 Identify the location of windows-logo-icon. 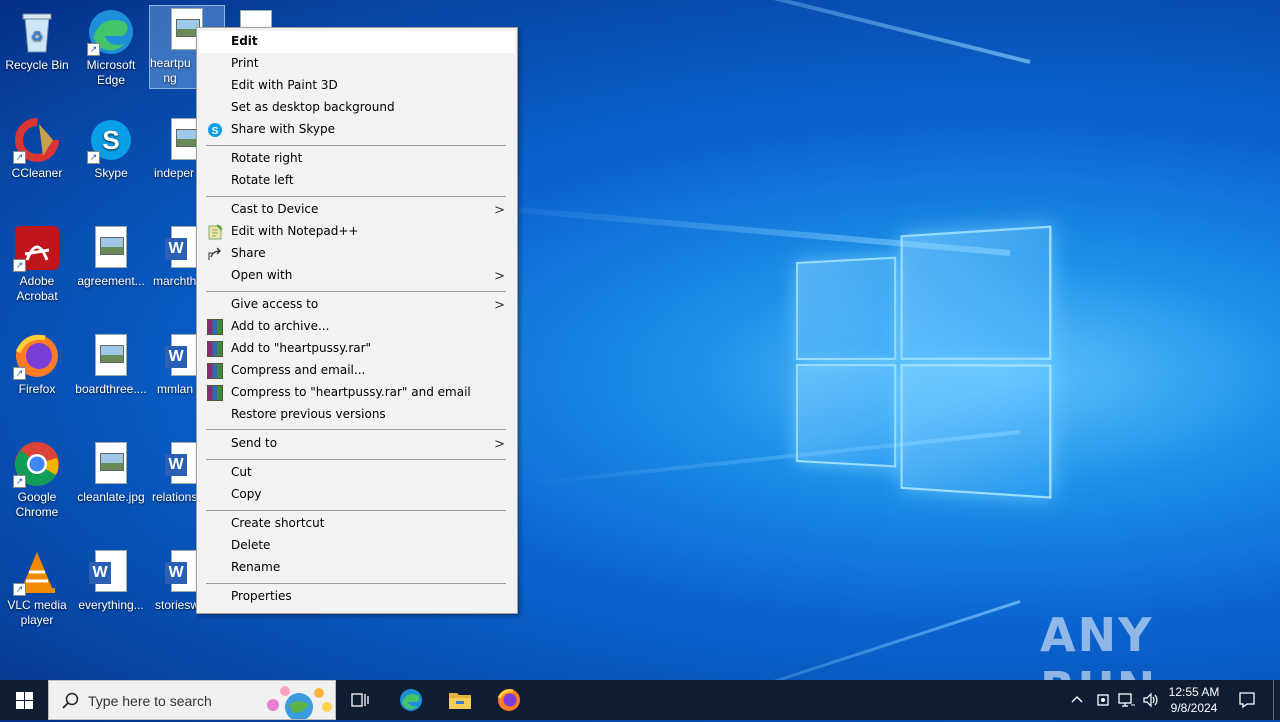
(24, 702).